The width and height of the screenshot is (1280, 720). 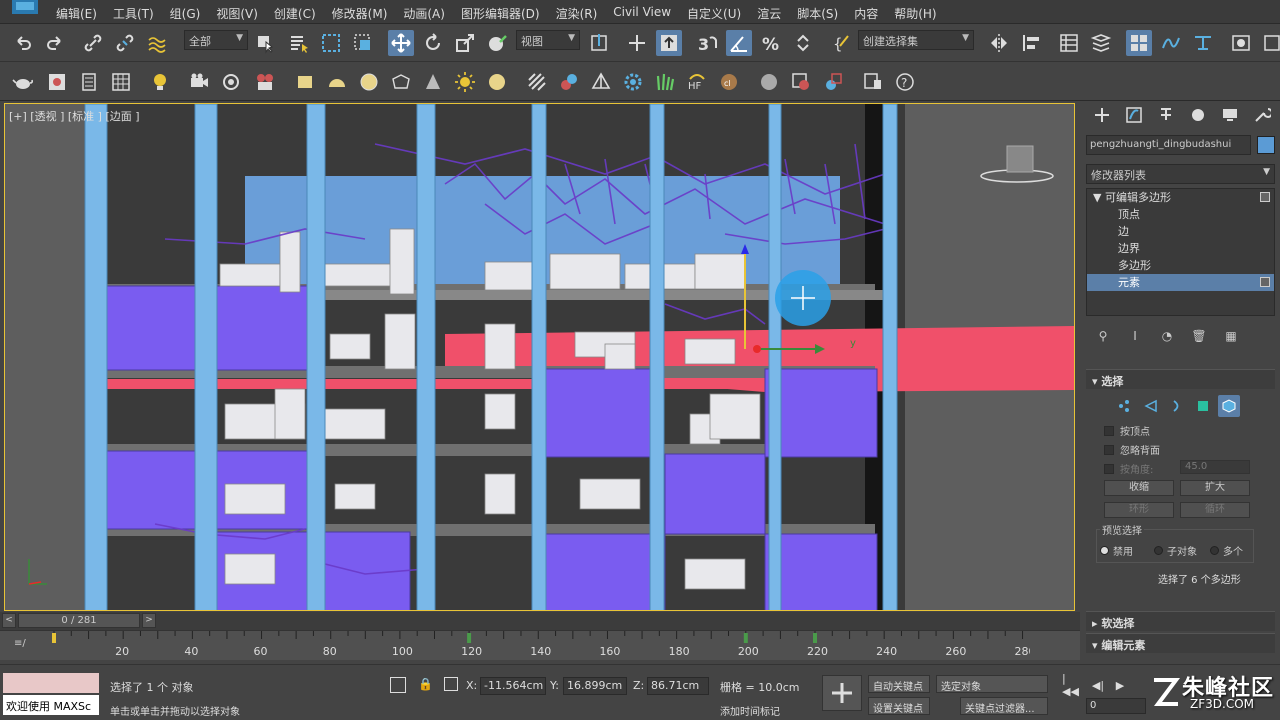 What do you see at coordinates (93, 43) in the screenshot?
I see `link-icon` at bounding box center [93, 43].